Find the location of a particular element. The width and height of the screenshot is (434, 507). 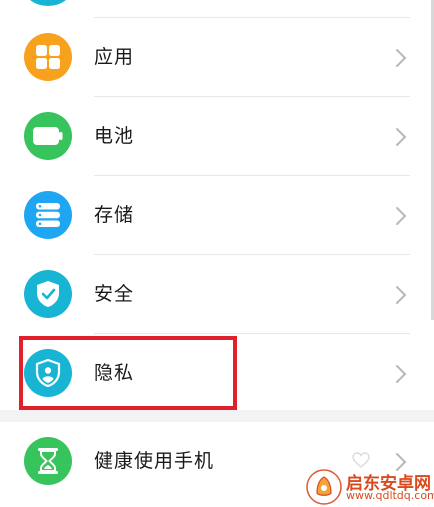

watermark-logo-icon is located at coordinates (324, 487).